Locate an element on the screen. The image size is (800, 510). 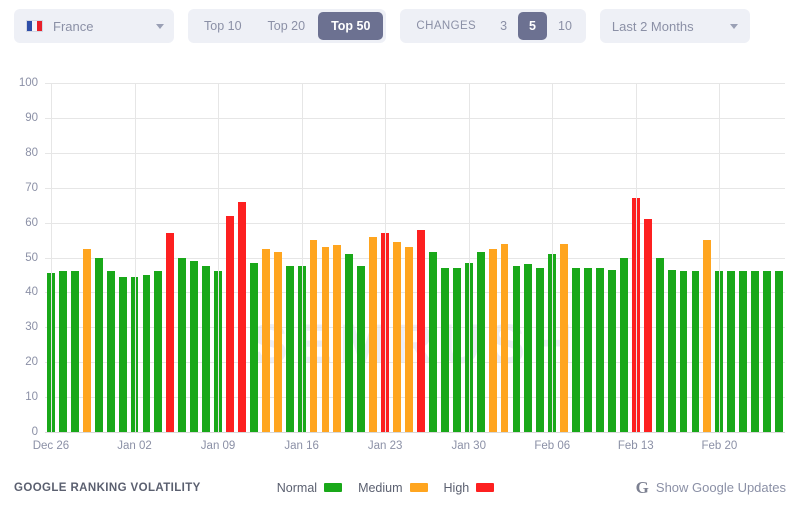
period-select: Last 2 Months is located at coordinates (674, 26).